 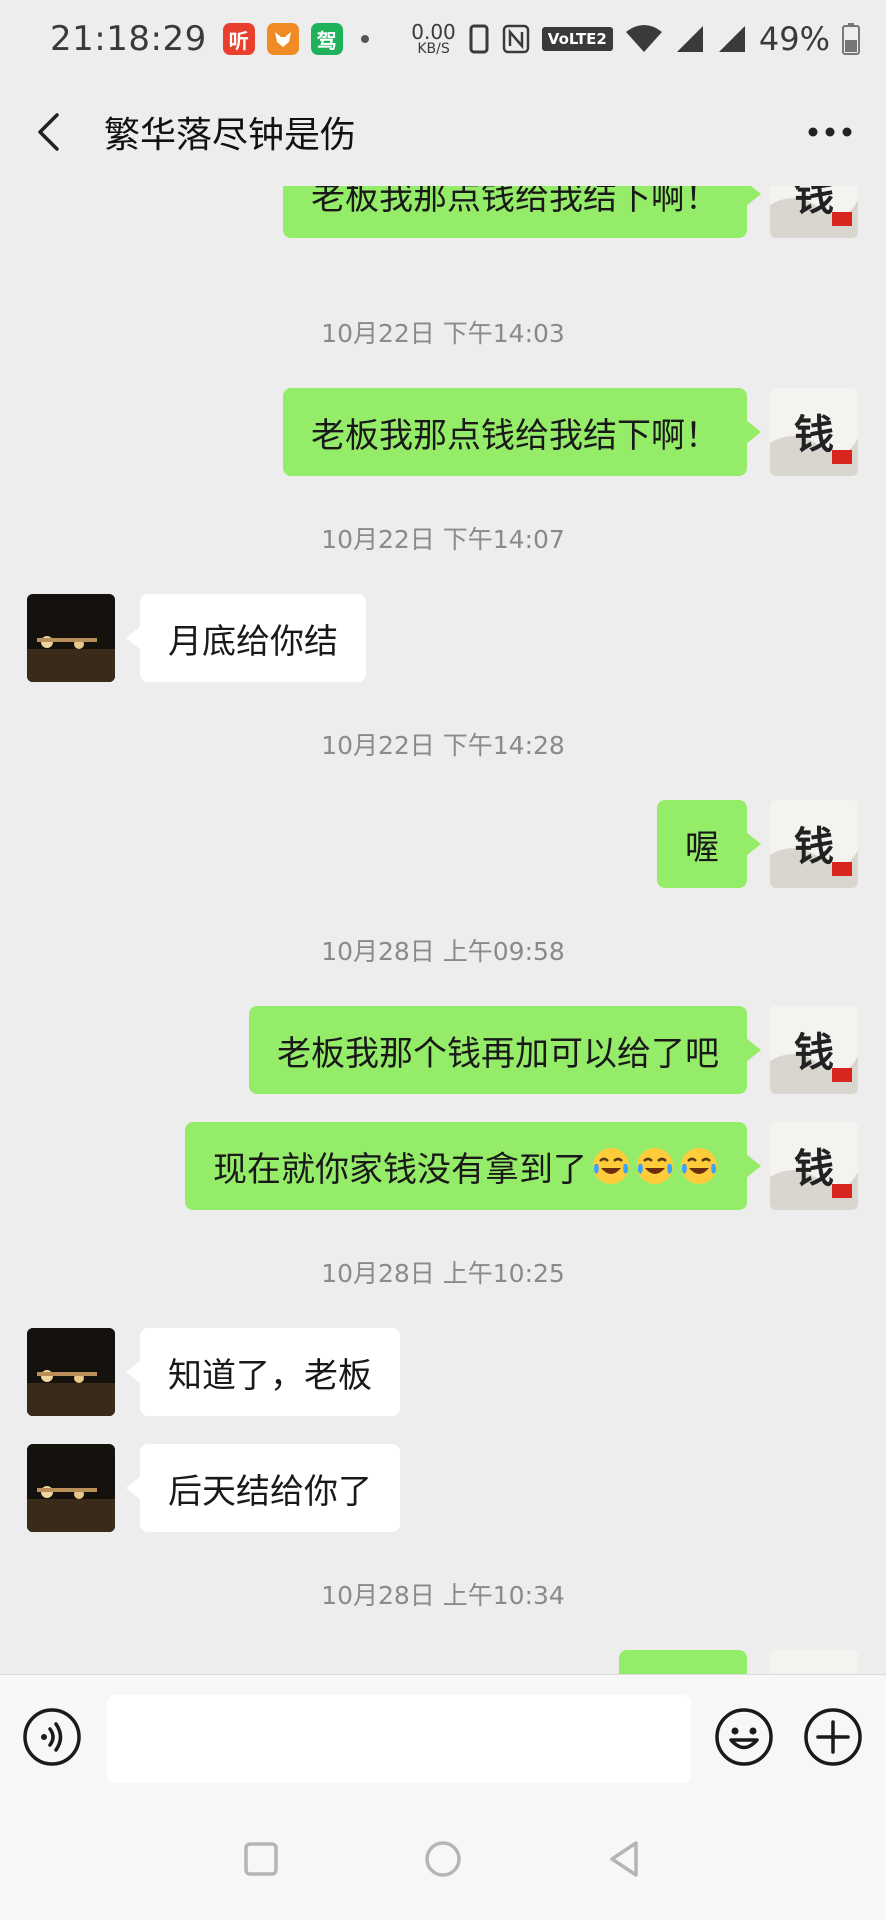 I want to click on home-button, so click(x=443, y=1859).